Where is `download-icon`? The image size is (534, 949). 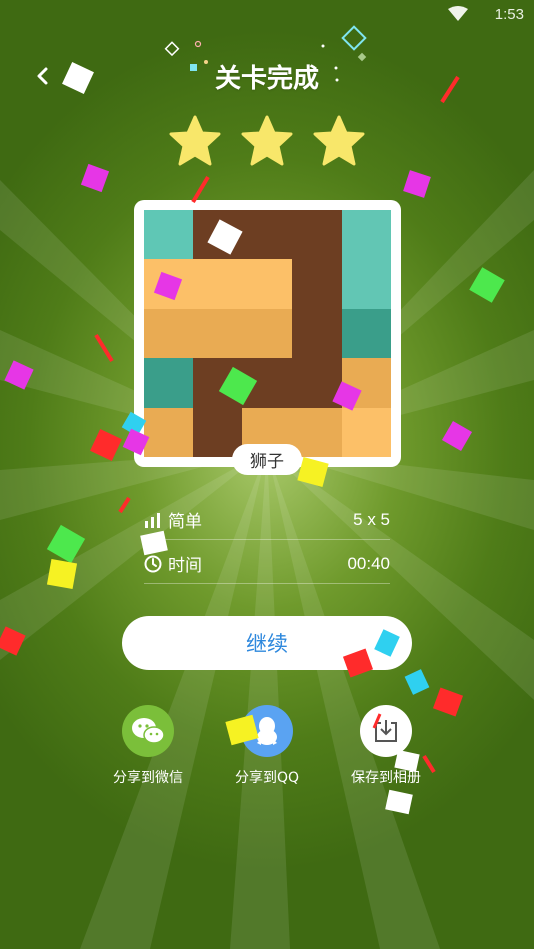
download-icon is located at coordinates (386, 731).